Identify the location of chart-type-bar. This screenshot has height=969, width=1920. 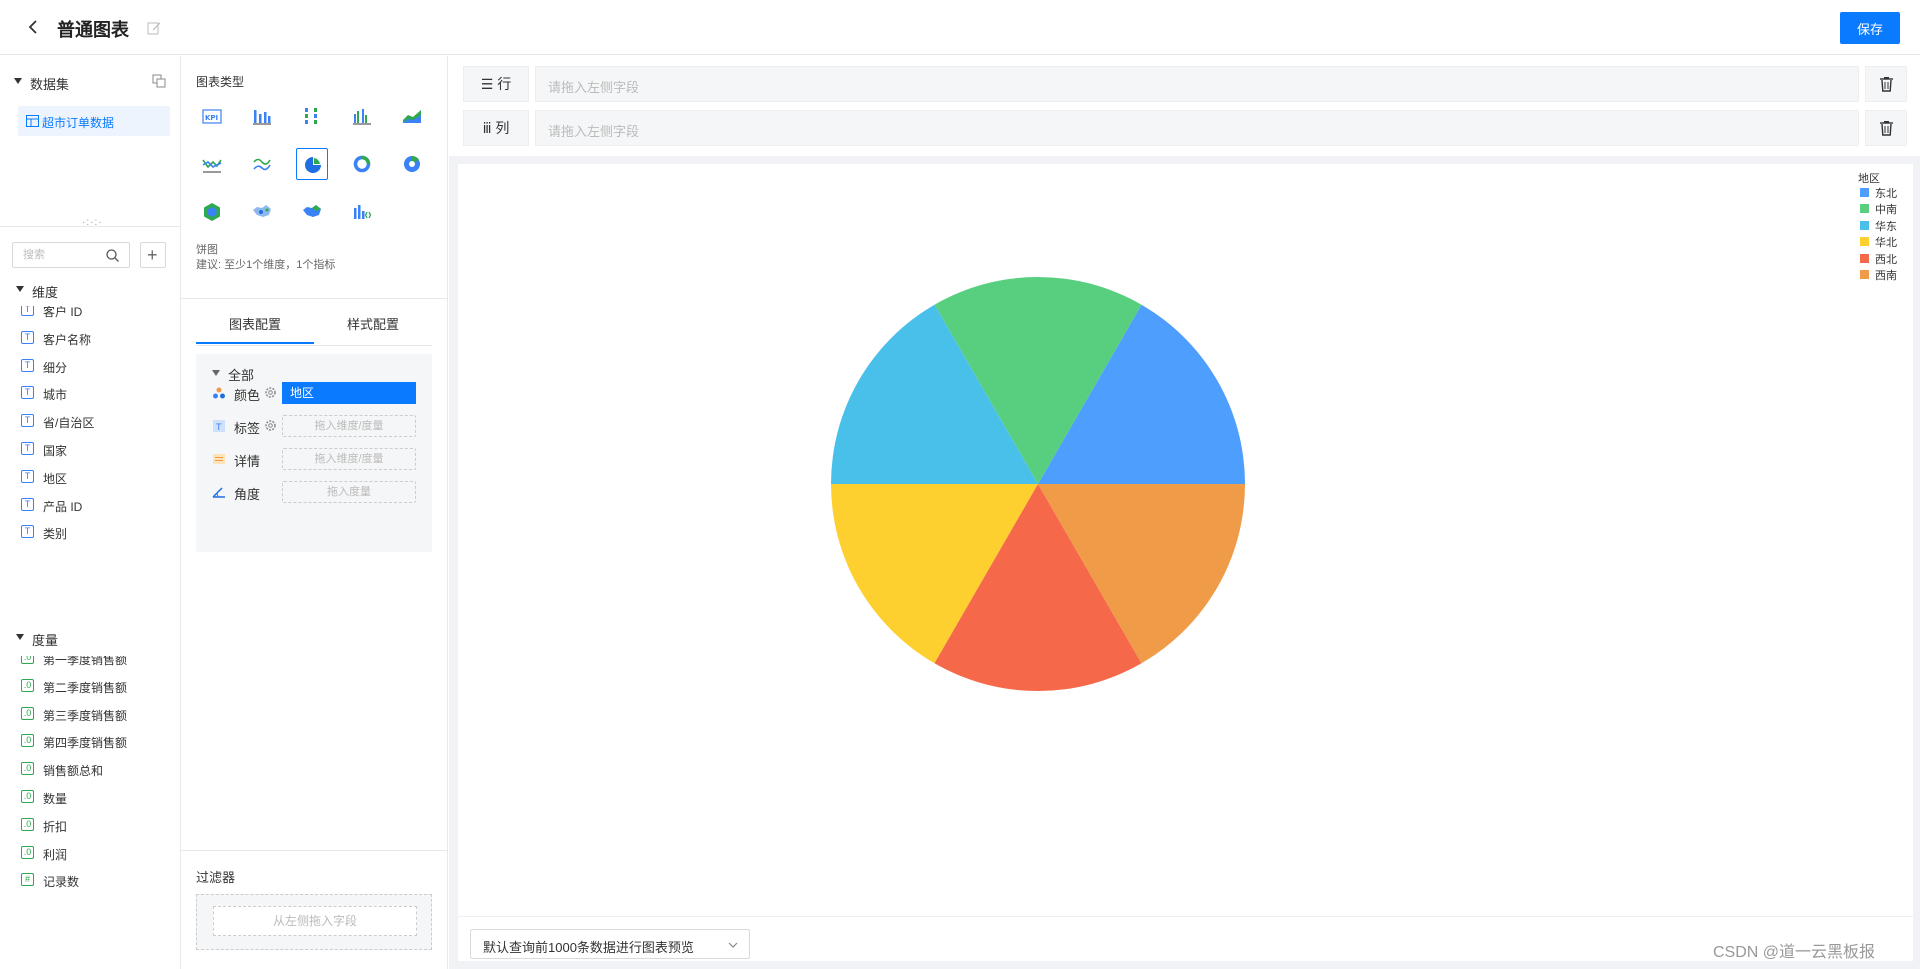
(262, 116).